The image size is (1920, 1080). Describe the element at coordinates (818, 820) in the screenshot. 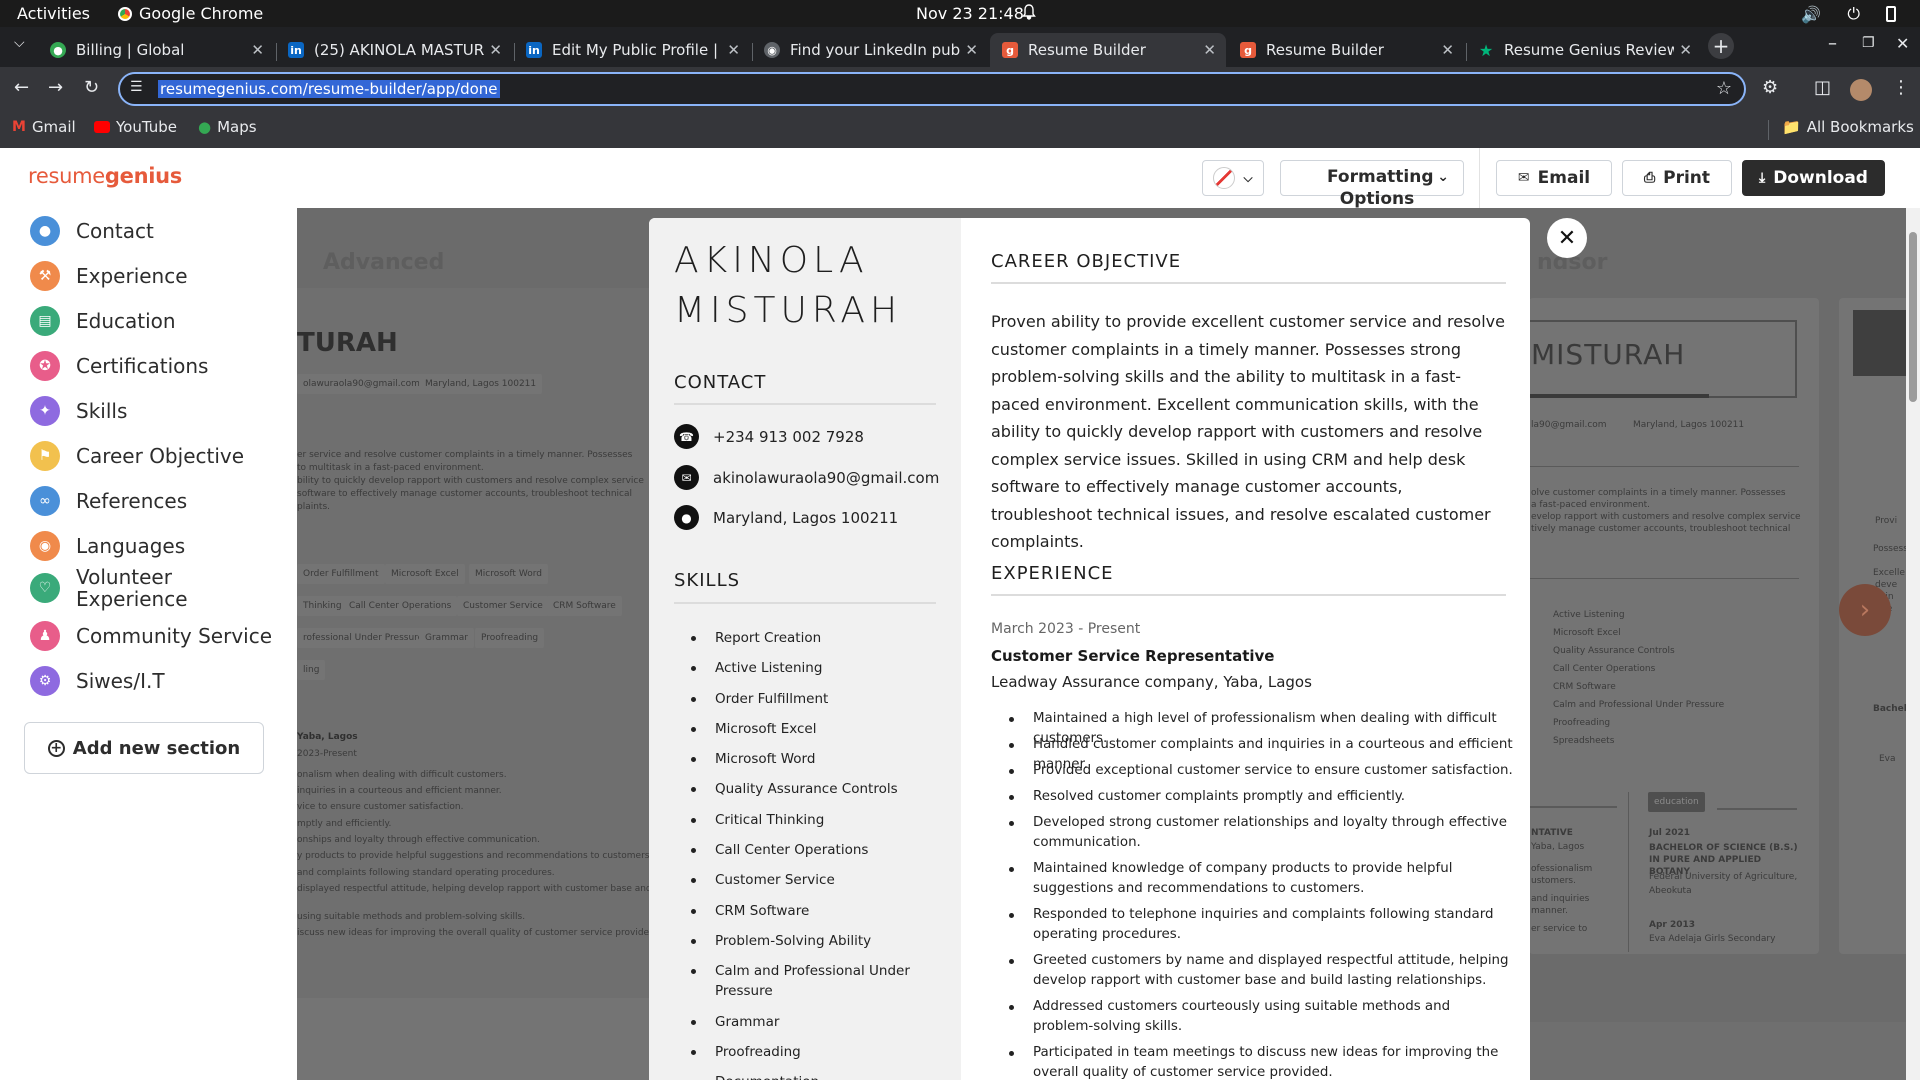

I see `skill-item: Critical Thinking` at that location.